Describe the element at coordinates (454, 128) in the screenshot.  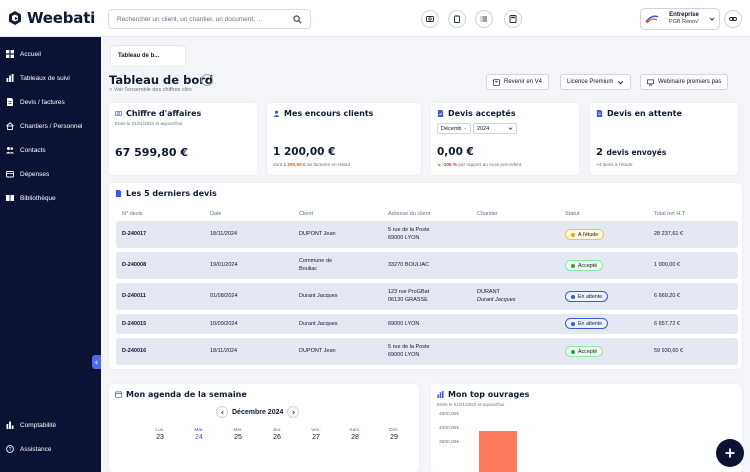
I see `month-select: Décemb` at that location.